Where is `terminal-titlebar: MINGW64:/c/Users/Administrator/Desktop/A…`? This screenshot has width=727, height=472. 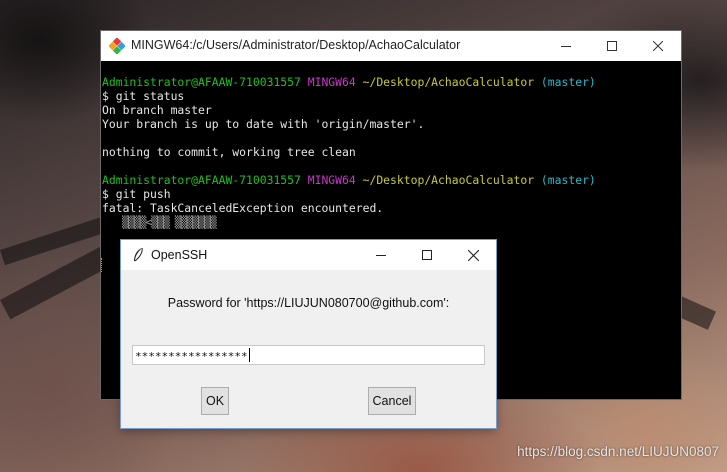 terminal-titlebar: MINGW64:/c/Users/Administrator/Desktop/A… is located at coordinates (391, 46).